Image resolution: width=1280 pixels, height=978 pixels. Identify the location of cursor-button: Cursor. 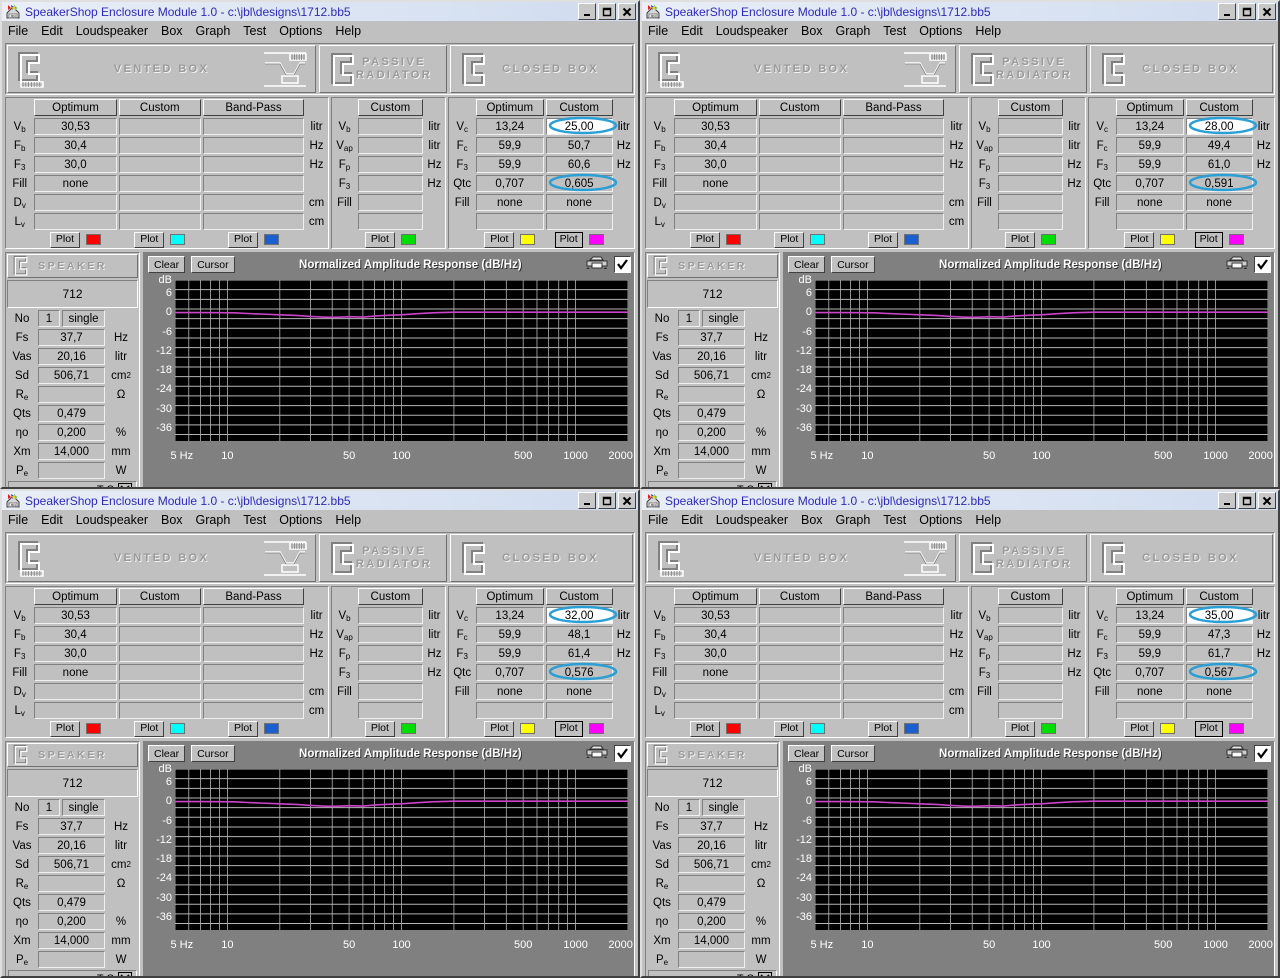
(213, 753).